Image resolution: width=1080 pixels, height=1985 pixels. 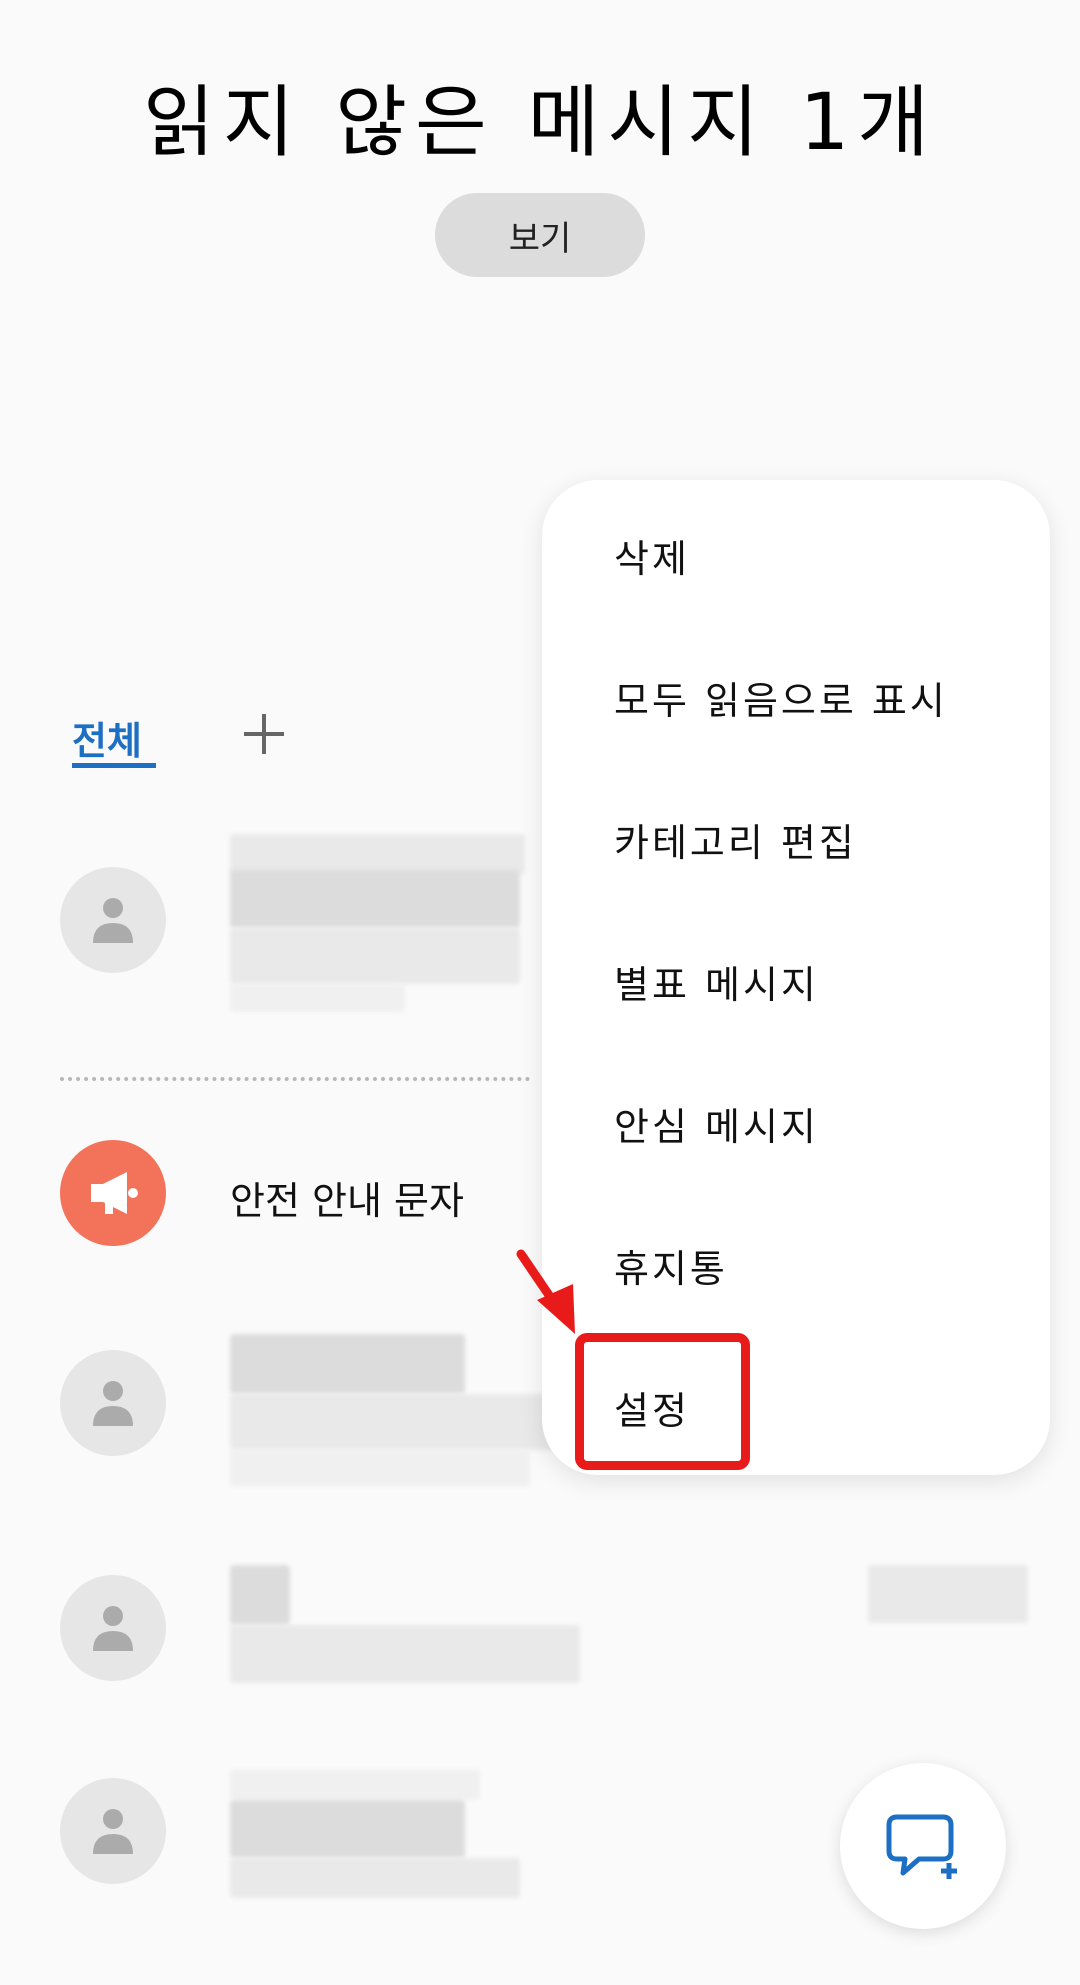 What do you see at coordinates (716, 1123) in the screenshot?
I see `menu-item-safe-messages: 안심 메시지` at bounding box center [716, 1123].